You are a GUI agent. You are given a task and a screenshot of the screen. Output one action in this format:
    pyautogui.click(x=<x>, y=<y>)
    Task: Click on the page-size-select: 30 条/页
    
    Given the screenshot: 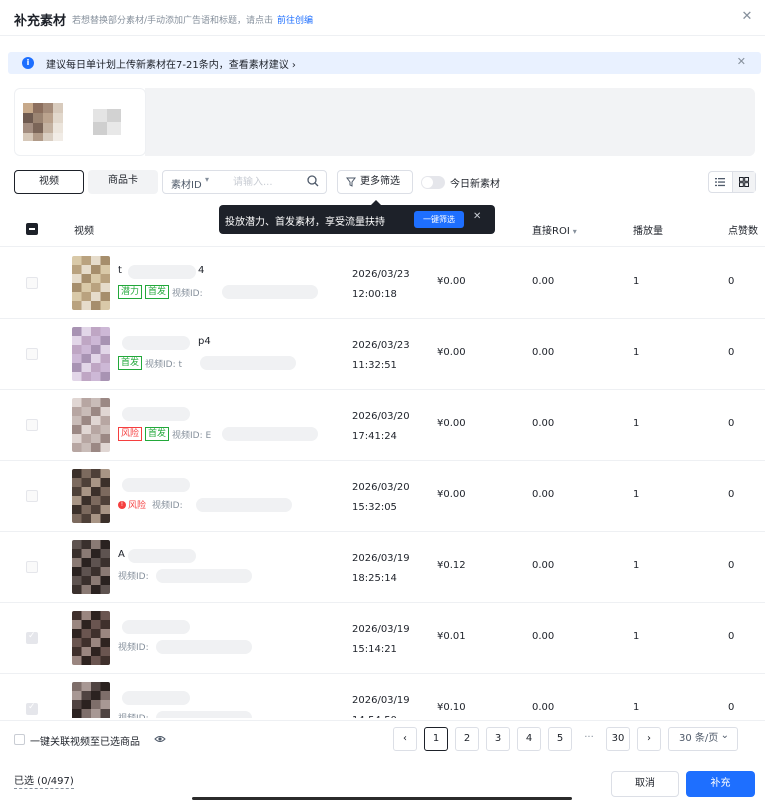 What is the action you would take?
    pyautogui.click(x=703, y=738)
    